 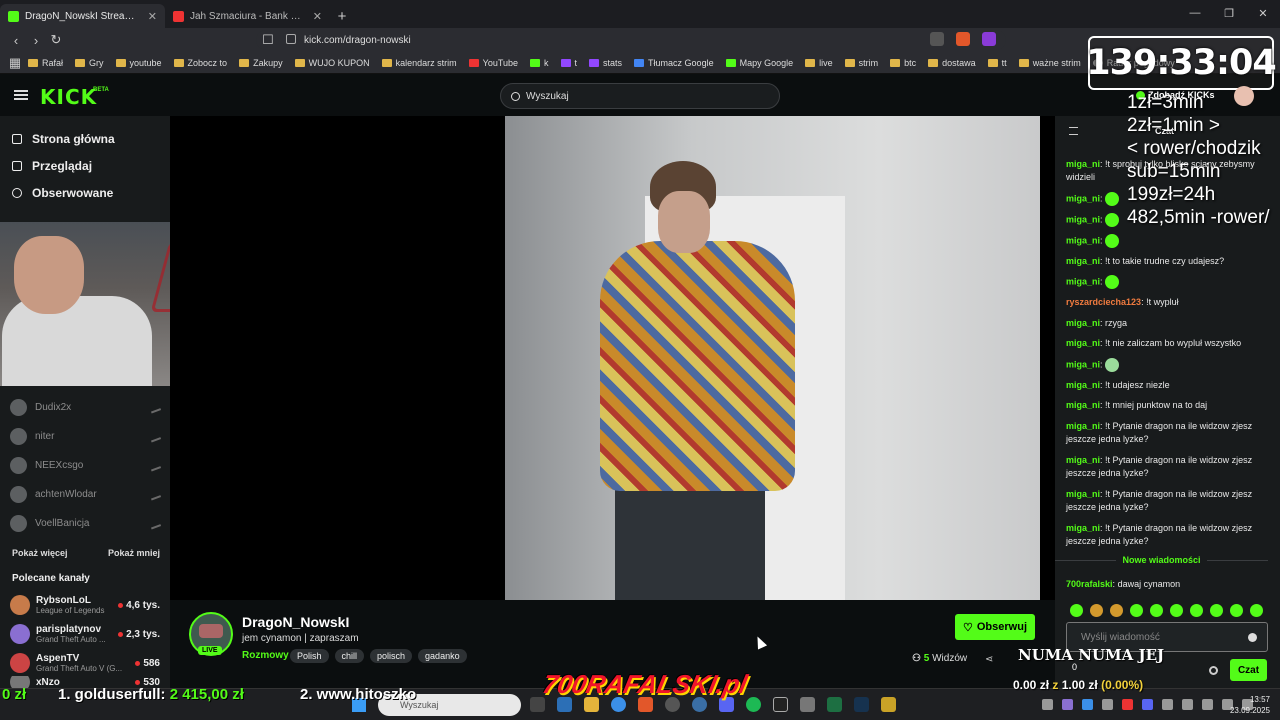 I want to click on recommended-channel: RybsonLoL League of Legends 4,6 tys., so click(x=85, y=605).